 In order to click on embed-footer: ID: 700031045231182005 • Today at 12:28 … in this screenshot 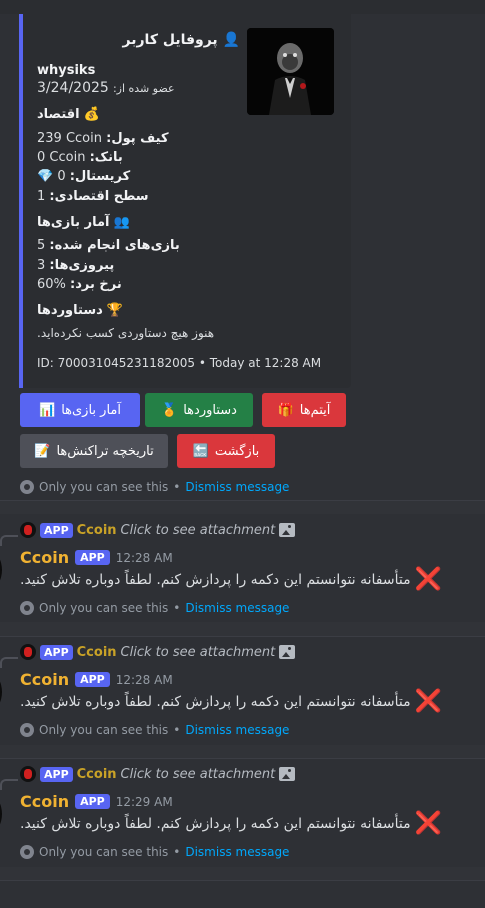, I will do `click(179, 363)`.